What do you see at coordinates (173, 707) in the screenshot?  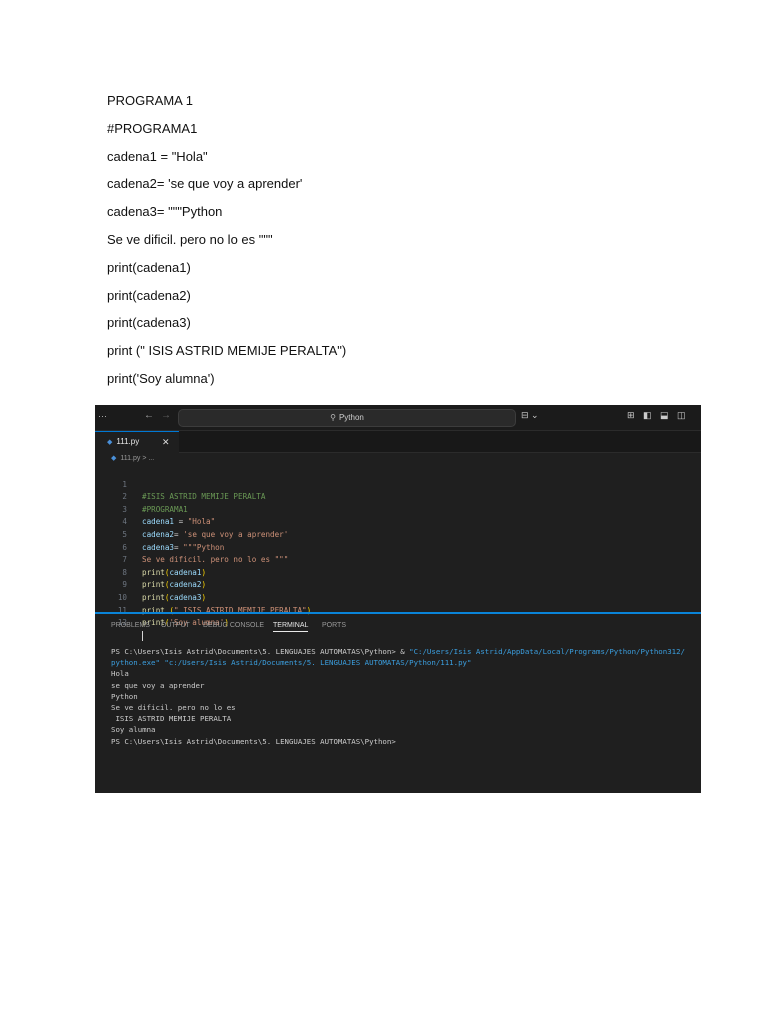 I see `terminal-line: Se ve dificil. pero no lo es` at bounding box center [173, 707].